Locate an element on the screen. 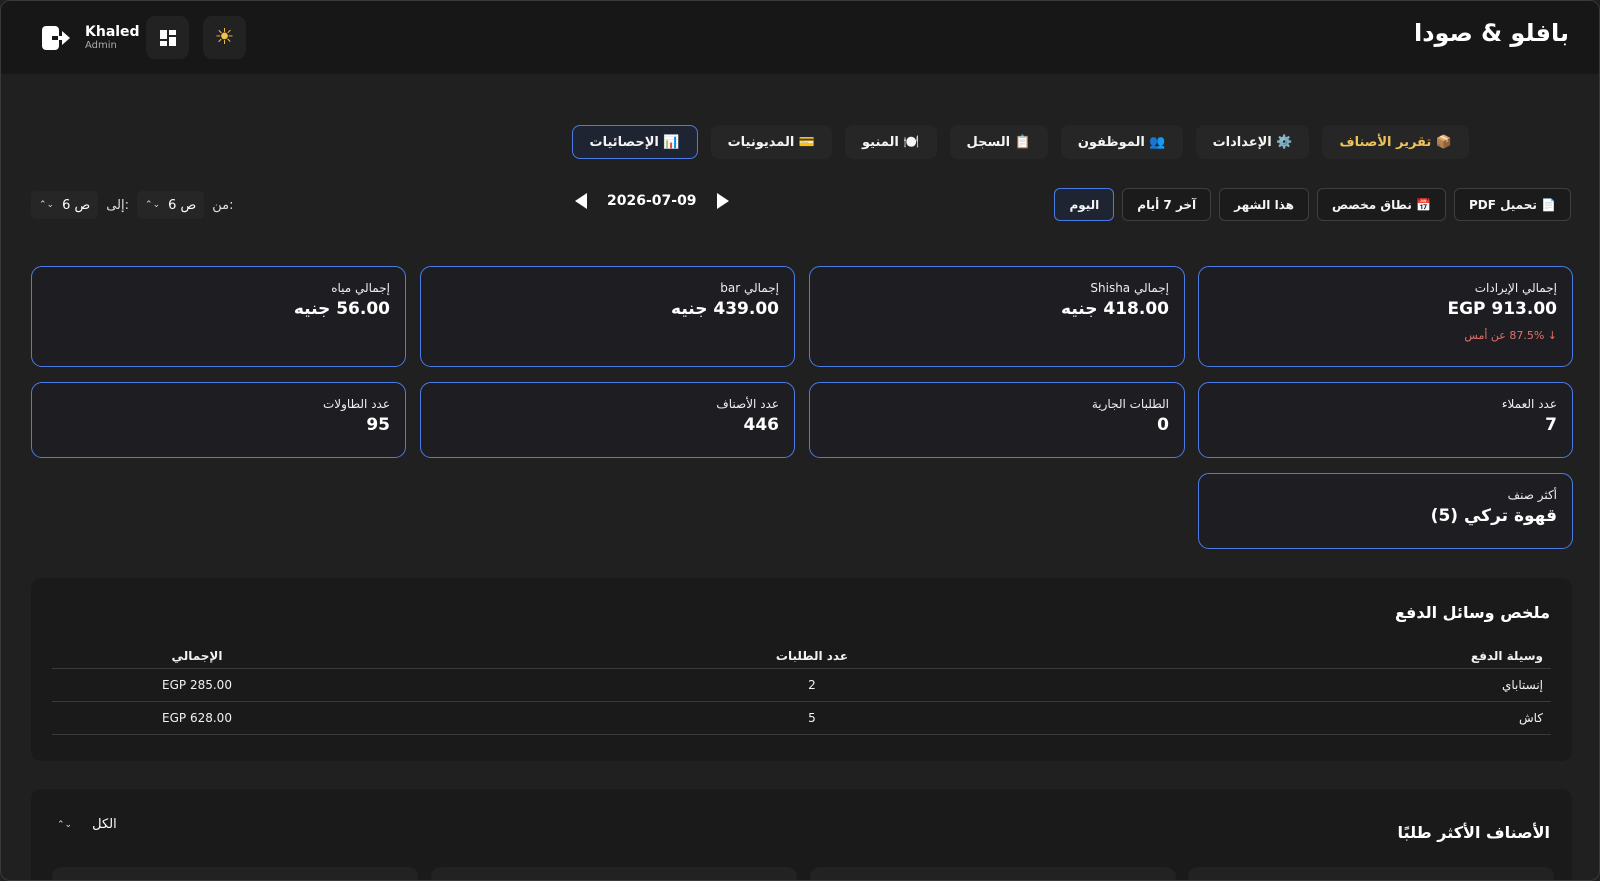  card-total-shisha: إجمالي Shisha 418.00 جنيه is located at coordinates (997, 316).